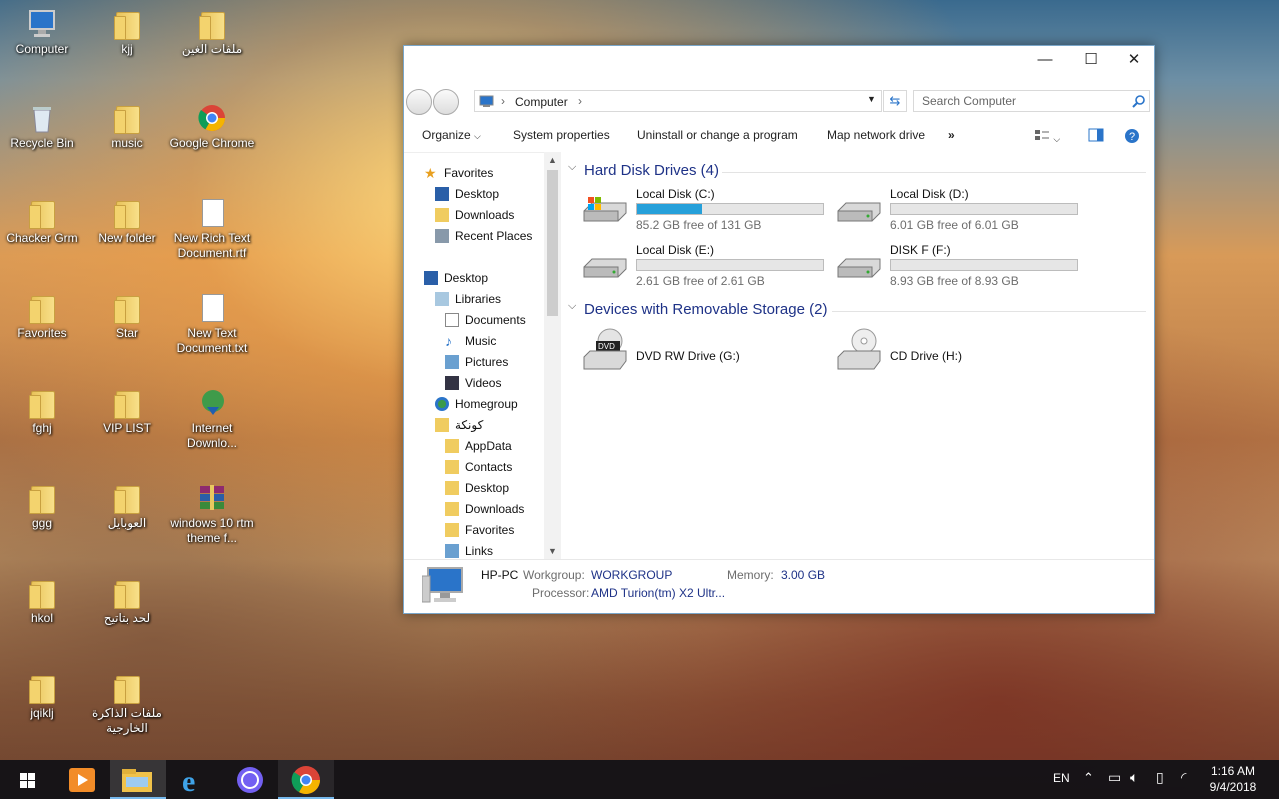 This screenshot has width=1279, height=799. What do you see at coordinates (127, 601) in the screenshot?
I see `desktop-icon-folder-ar: لحد بتاتيح` at bounding box center [127, 601].